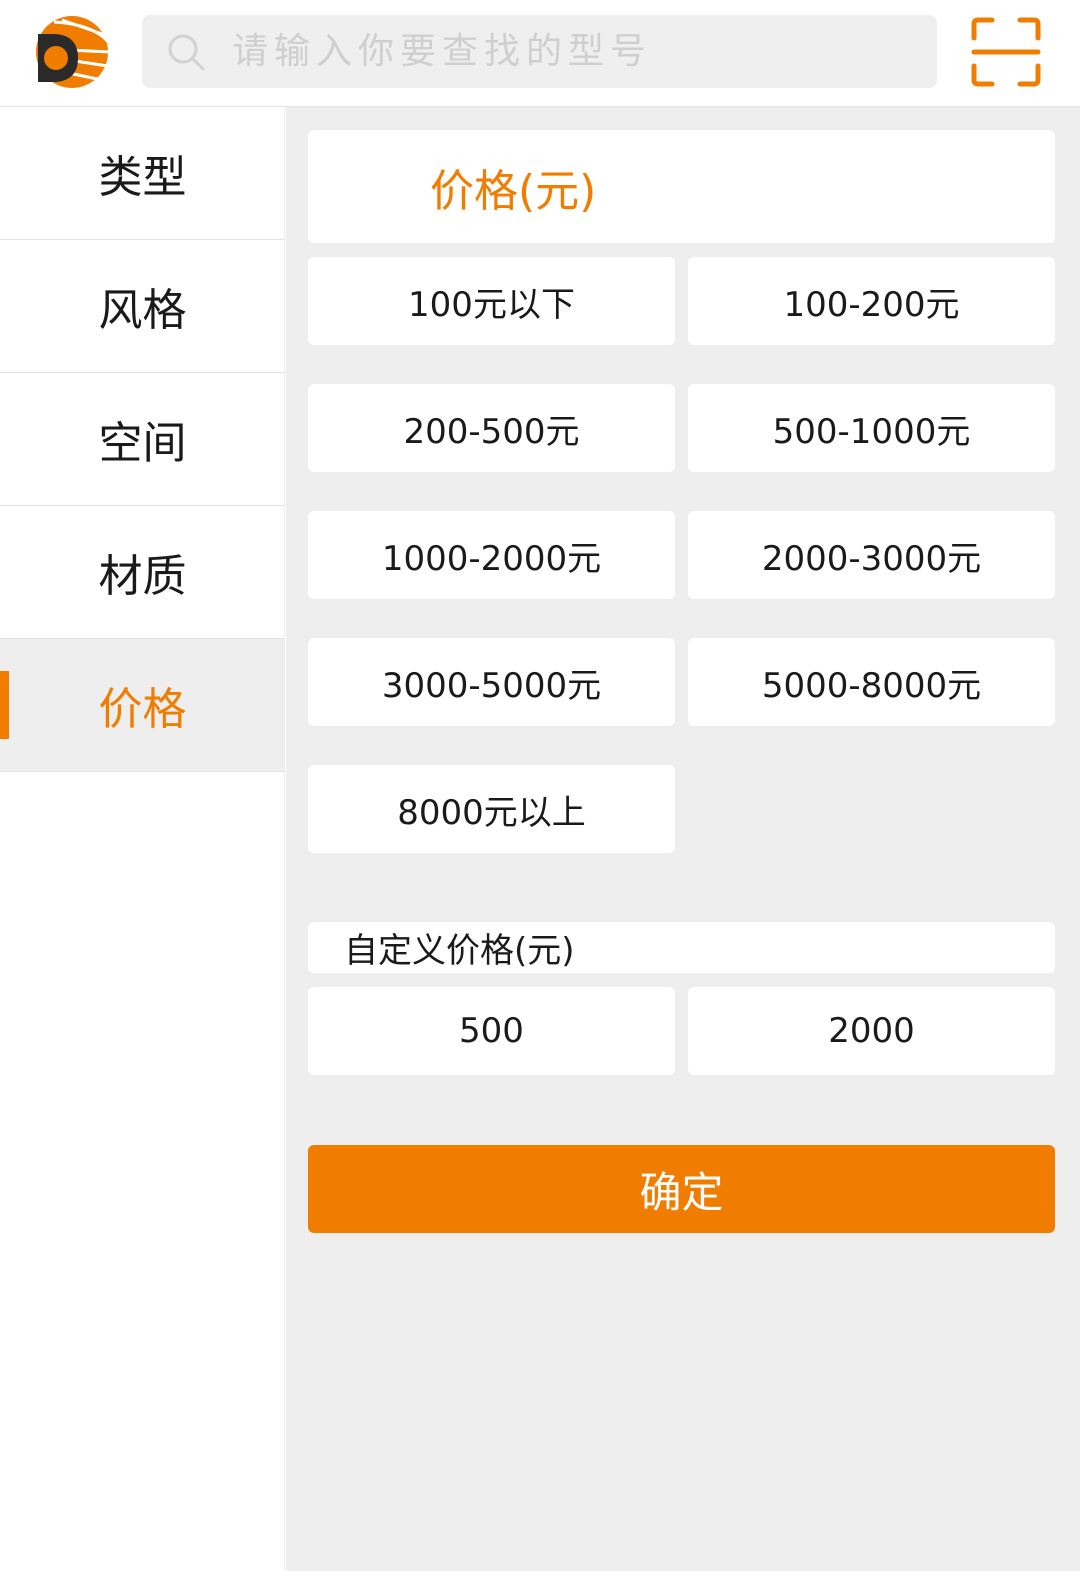 This screenshot has height=1571, width=1080. I want to click on price-option: 3000-5000元, so click(491, 682).